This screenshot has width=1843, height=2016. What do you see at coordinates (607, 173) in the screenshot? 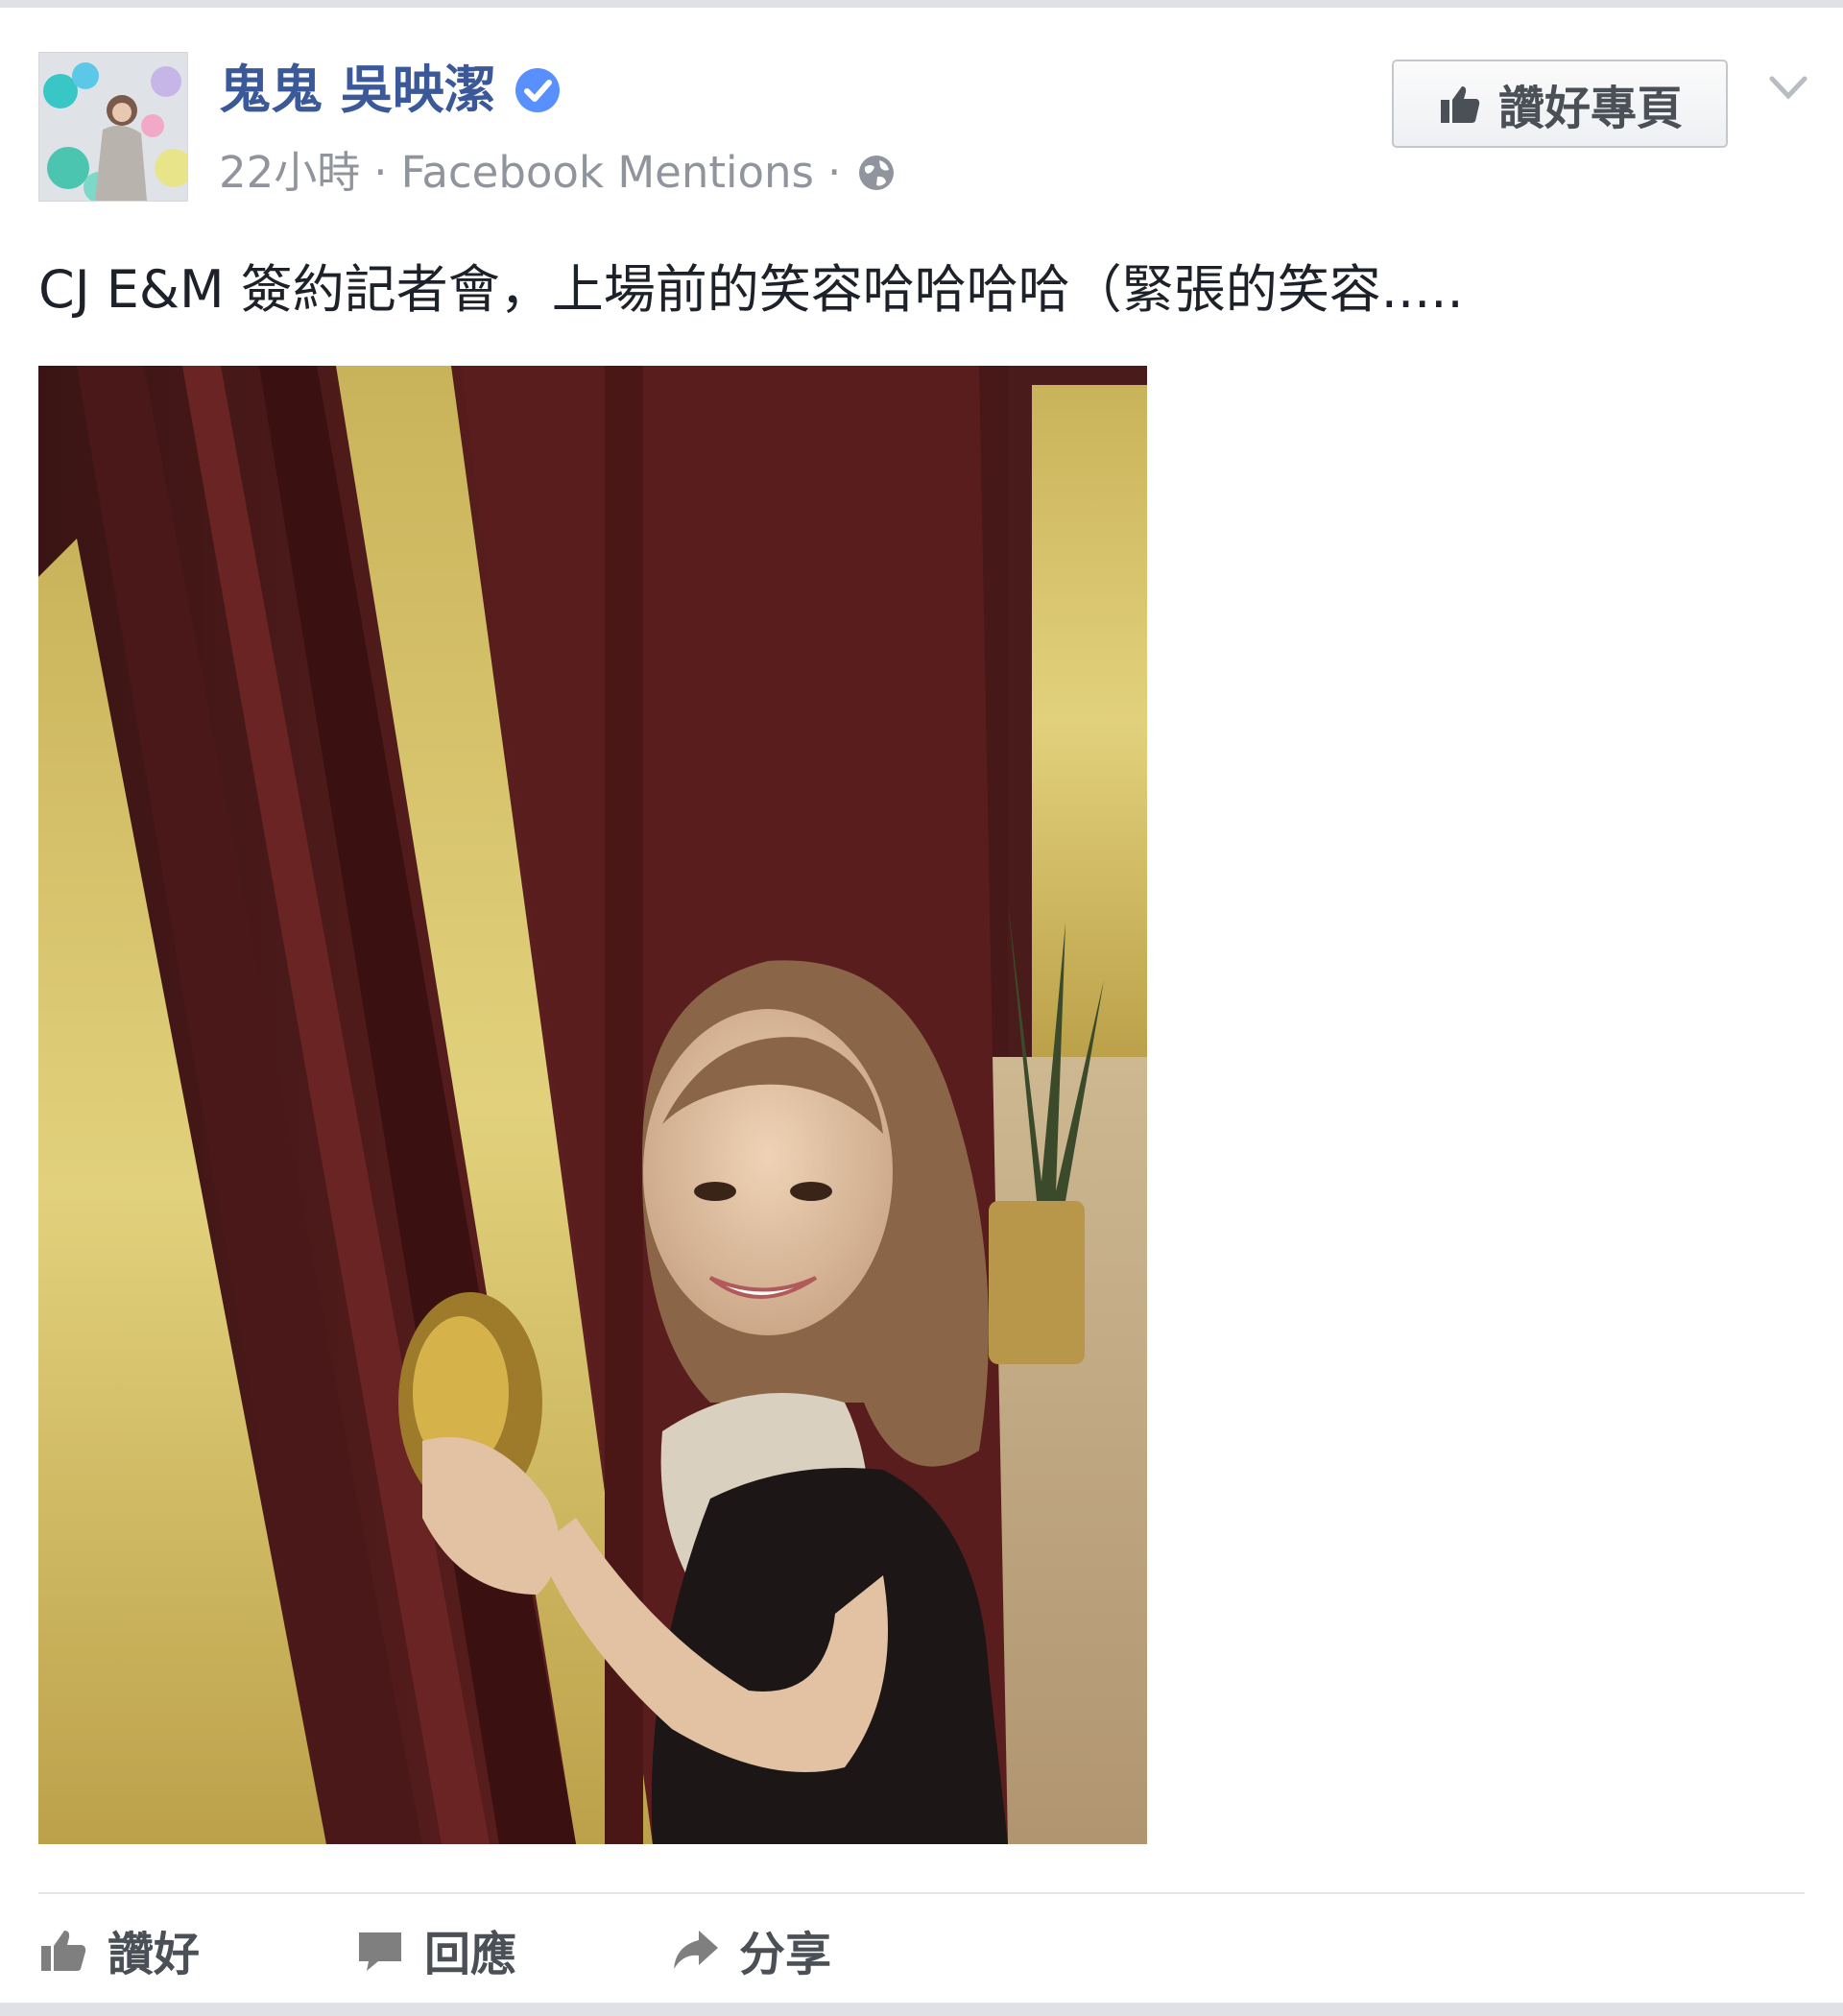
I see `post-source-link: Facebook Mentions` at bounding box center [607, 173].